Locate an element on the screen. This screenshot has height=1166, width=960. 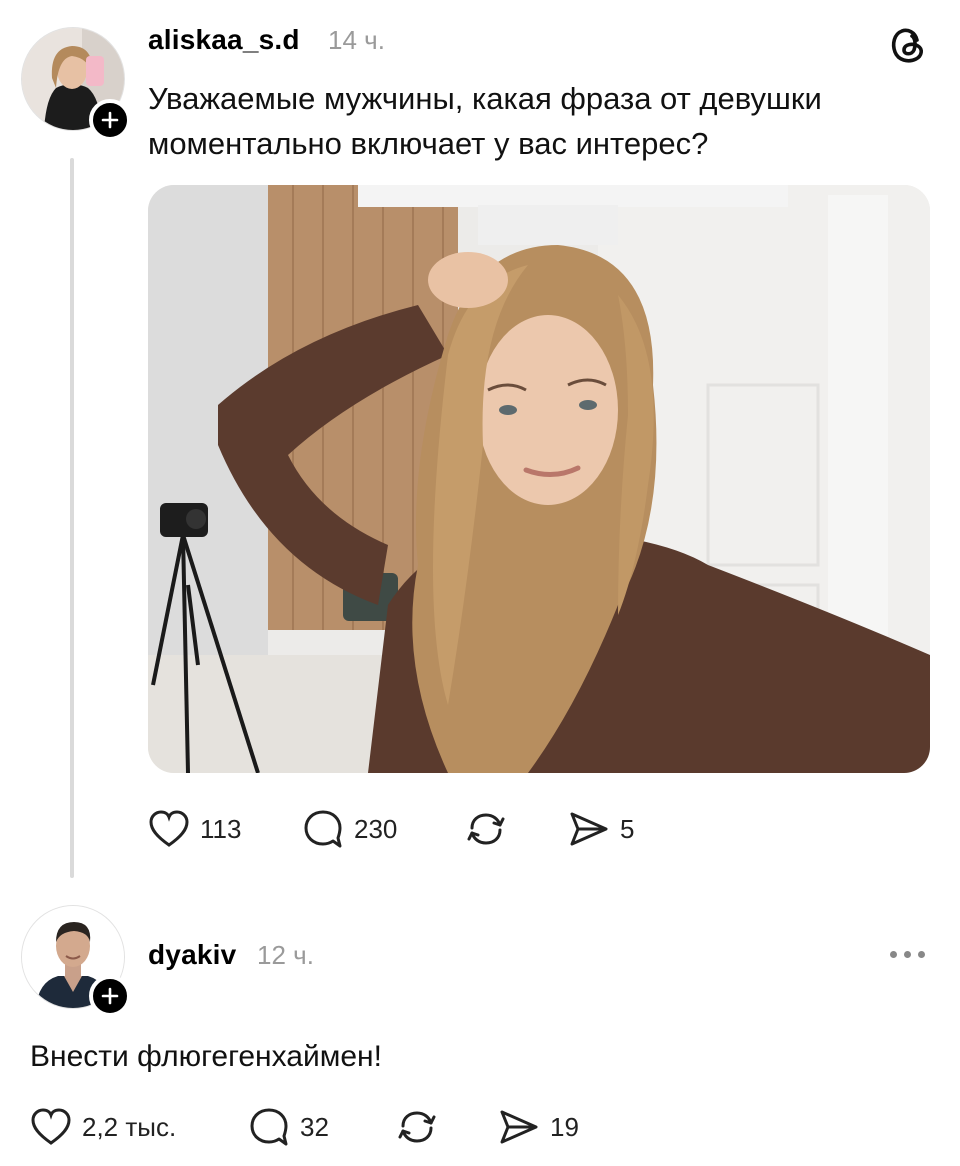
post-username: aliskaa_s.d is located at coordinates (224, 40).